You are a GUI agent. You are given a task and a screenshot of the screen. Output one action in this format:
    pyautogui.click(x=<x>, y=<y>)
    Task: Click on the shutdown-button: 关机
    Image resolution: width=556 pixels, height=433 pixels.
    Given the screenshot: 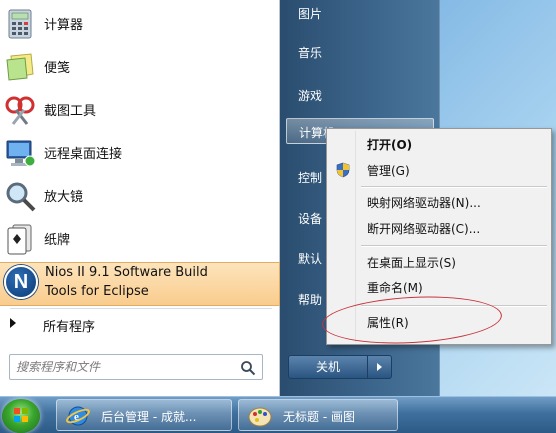 What is the action you would take?
    pyautogui.click(x=328, y=367)
    